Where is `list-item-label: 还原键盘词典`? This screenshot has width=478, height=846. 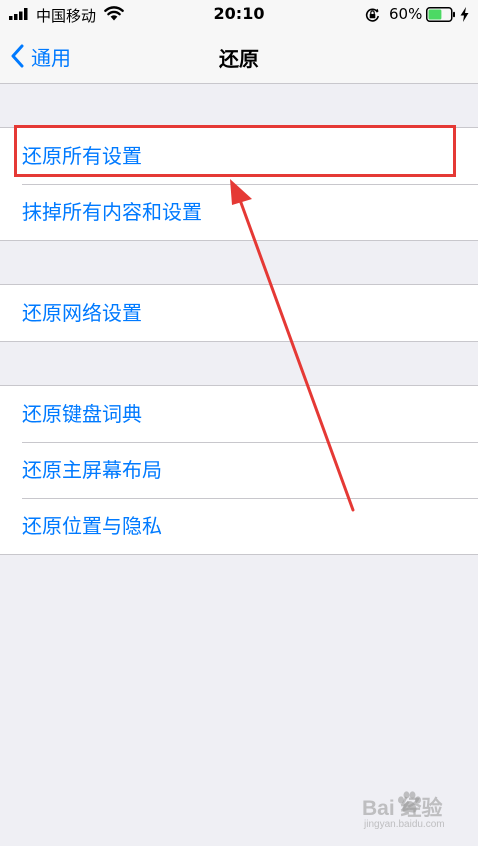 list-item-label: 还原键盘词典 is located at coordinates (82, 414).